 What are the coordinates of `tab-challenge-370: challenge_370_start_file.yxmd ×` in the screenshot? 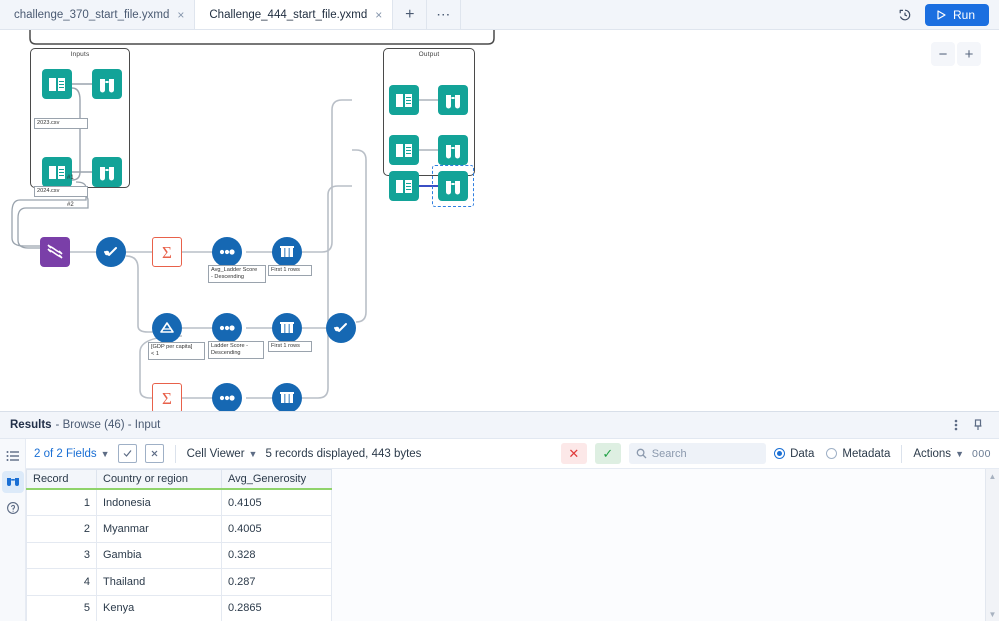 It's located at (98, 14).